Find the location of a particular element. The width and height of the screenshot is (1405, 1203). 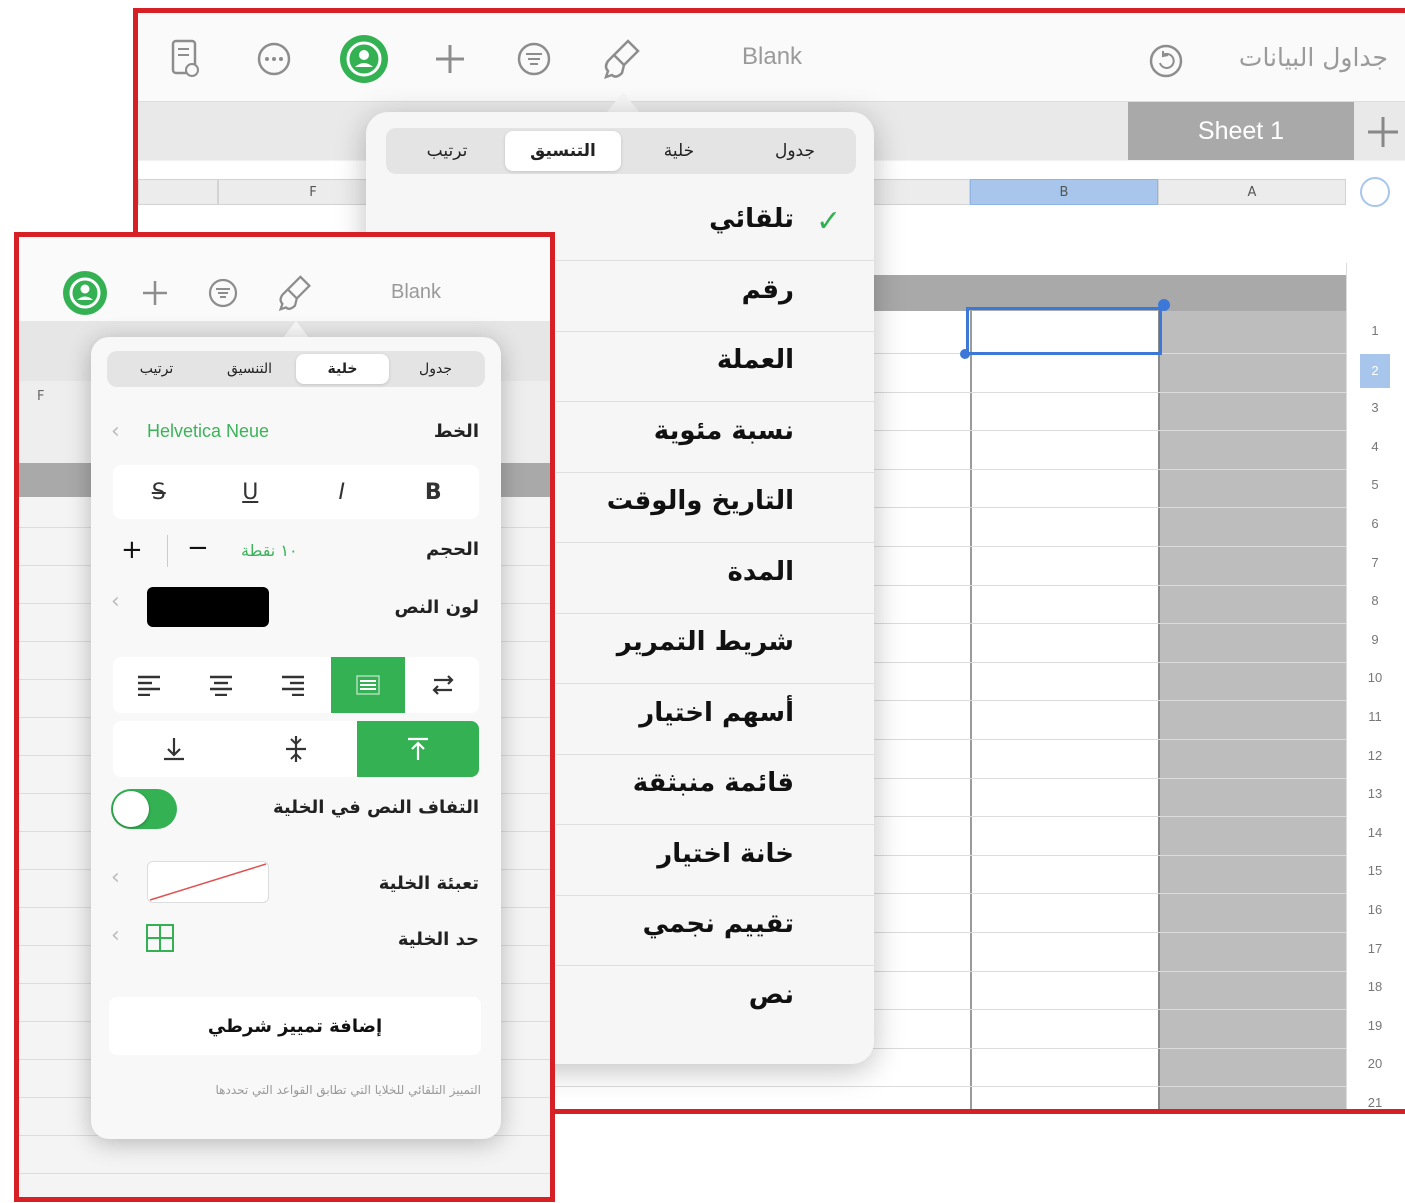

format-option: التاريخ والوقت is located at coordinates (700, 501).